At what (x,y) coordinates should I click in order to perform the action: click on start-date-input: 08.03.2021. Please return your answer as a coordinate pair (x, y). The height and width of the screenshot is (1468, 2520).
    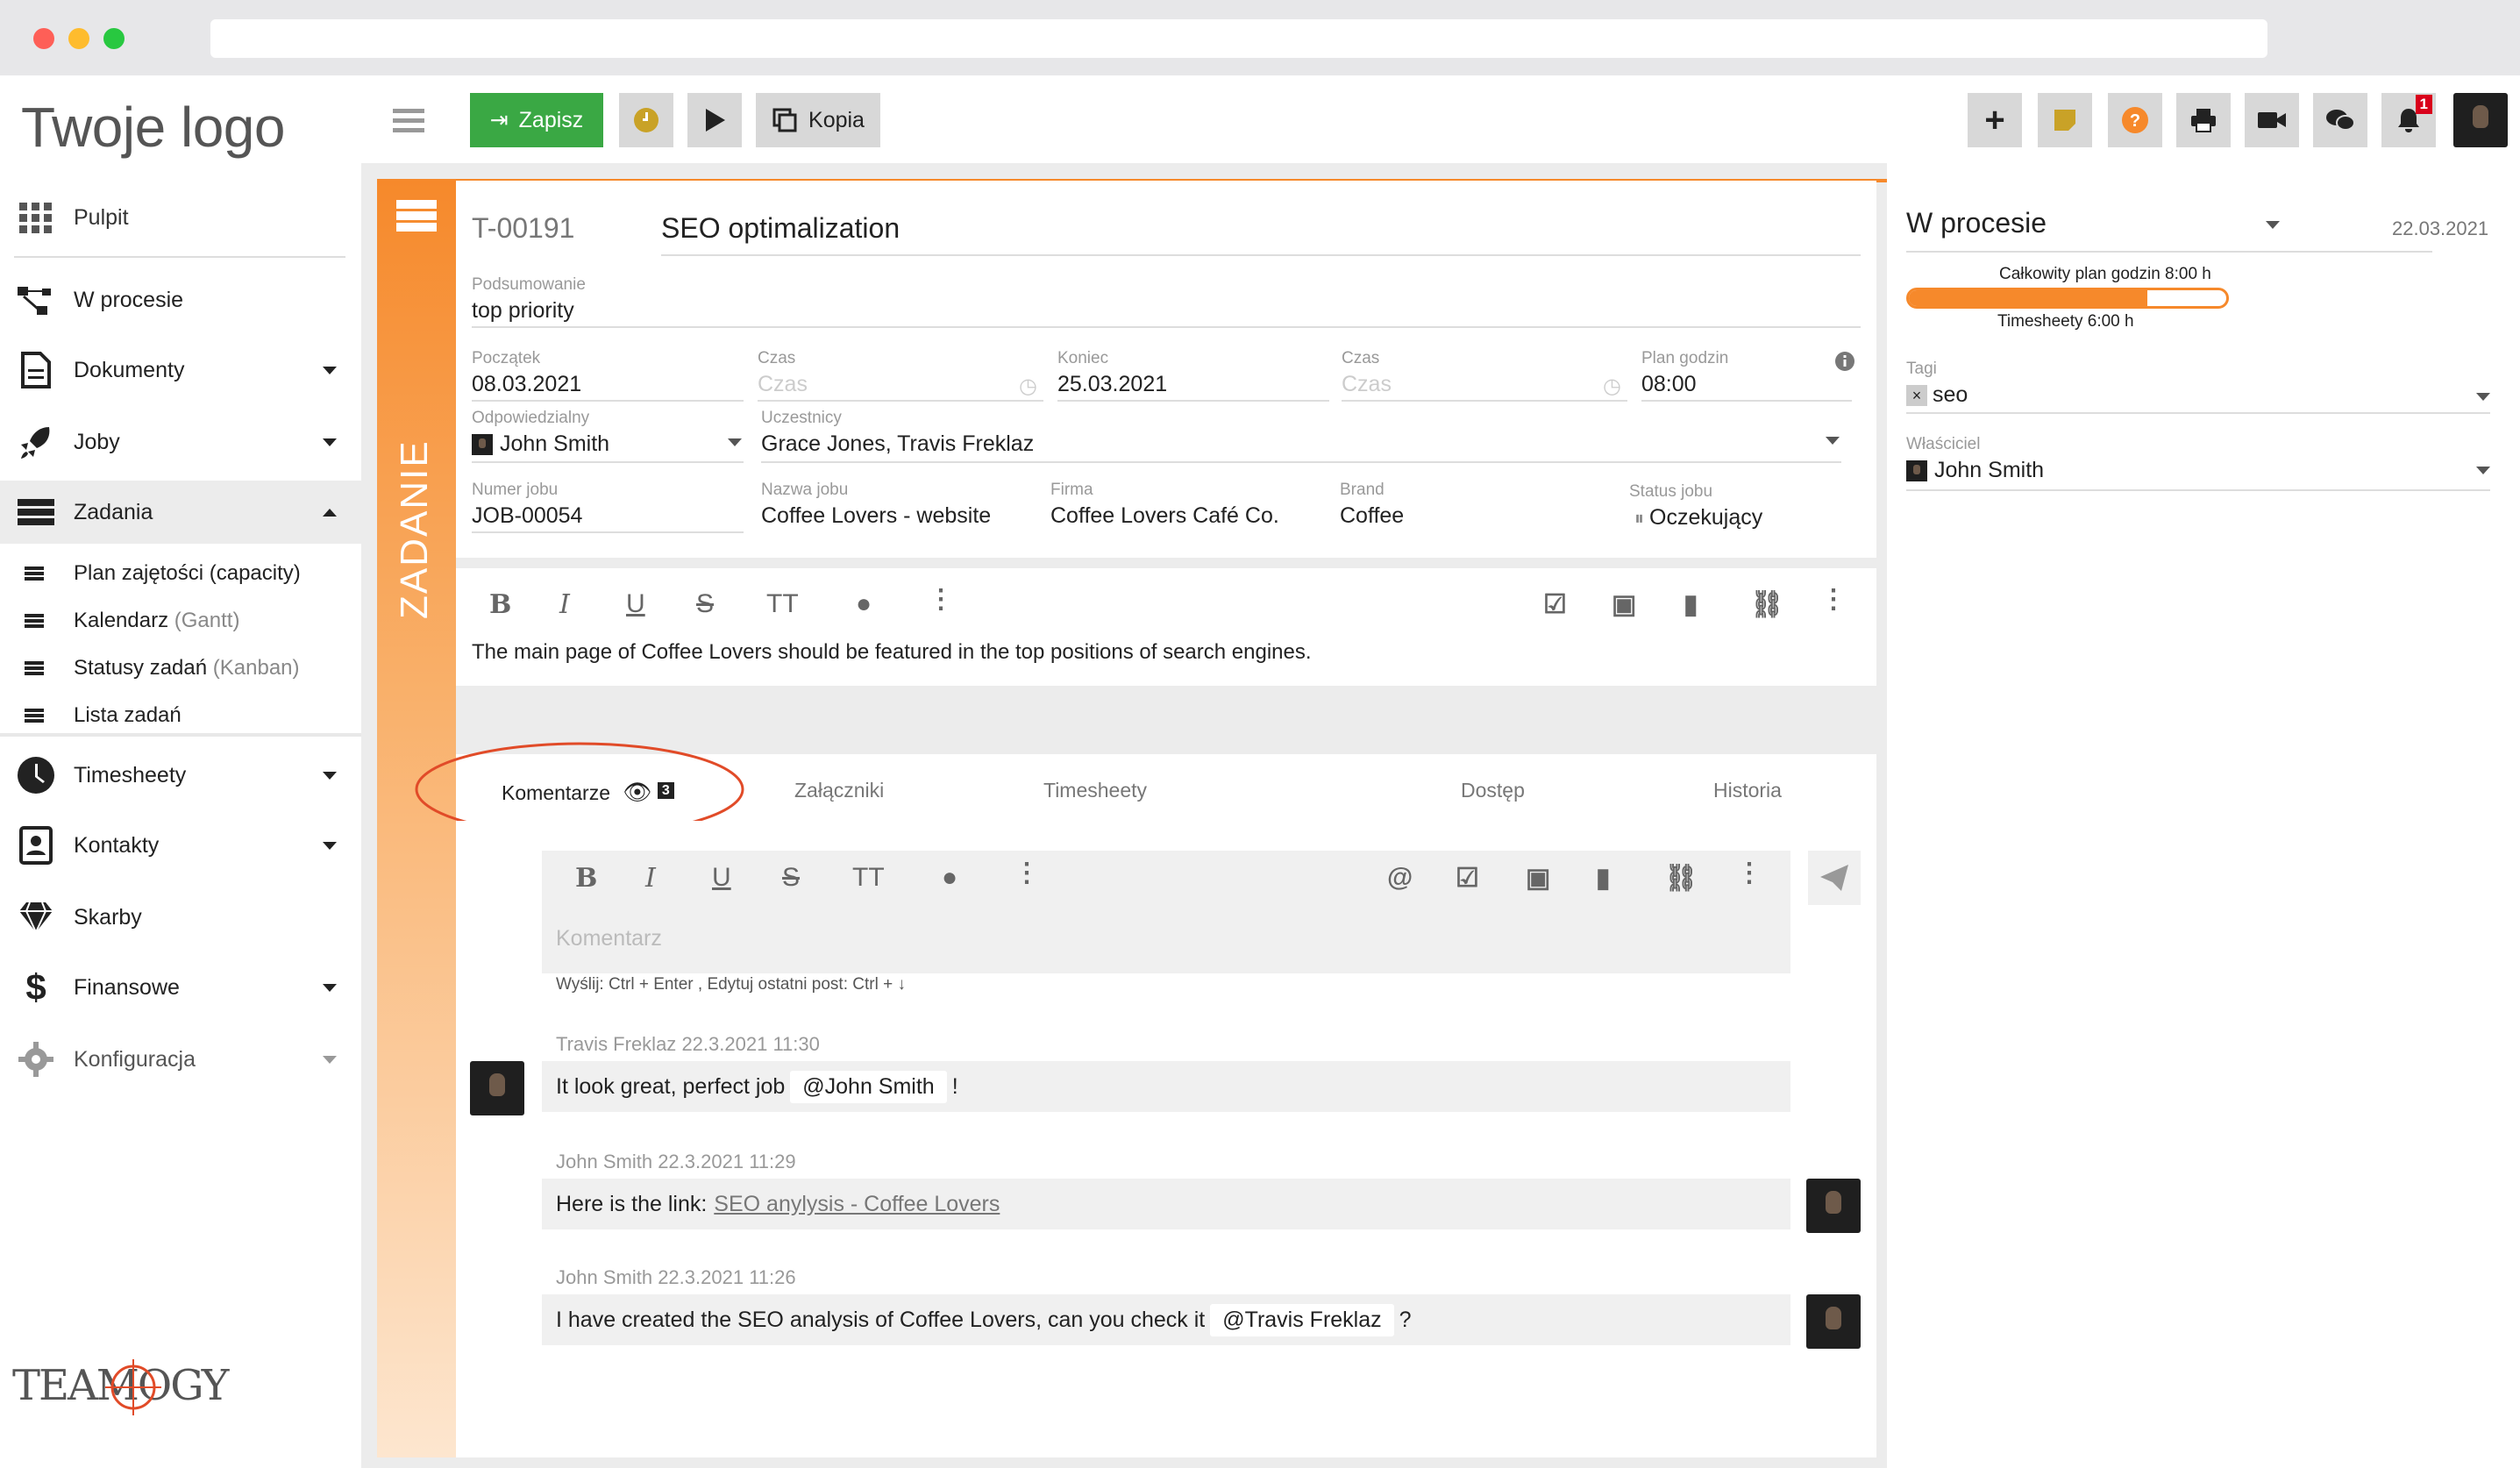
    Looking at the image, I should click on (526, 384).